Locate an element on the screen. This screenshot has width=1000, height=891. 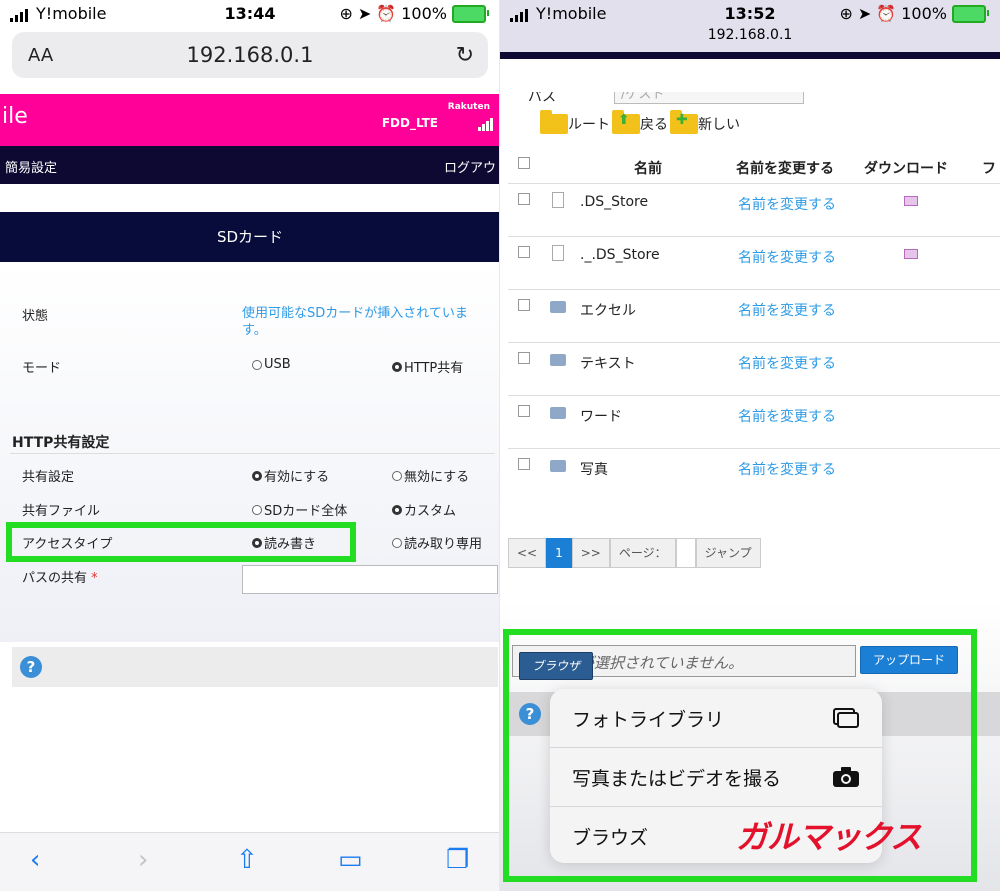
pagination: << 1 >> ページ： ジャンプ is located at coordinates (634, 553).